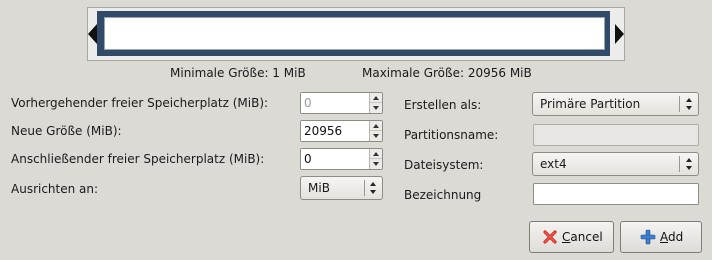  I want to click on new-size-label: Neue Größe (MiB):, so click(66, 131).